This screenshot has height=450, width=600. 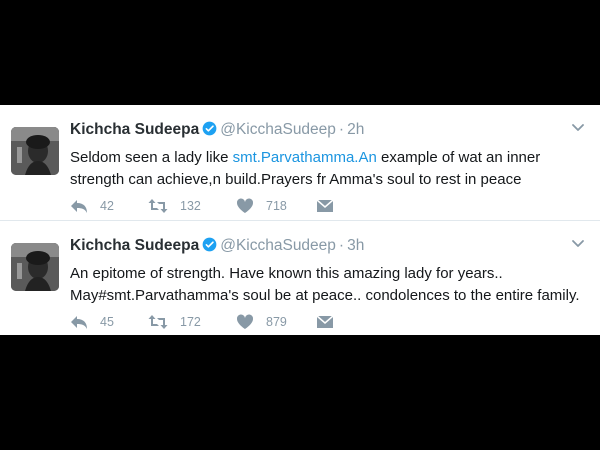 I want to click on tweet-header: Kichcha Sudeepa @KicchaSudeep · 3h, so click(x=217, y=247).